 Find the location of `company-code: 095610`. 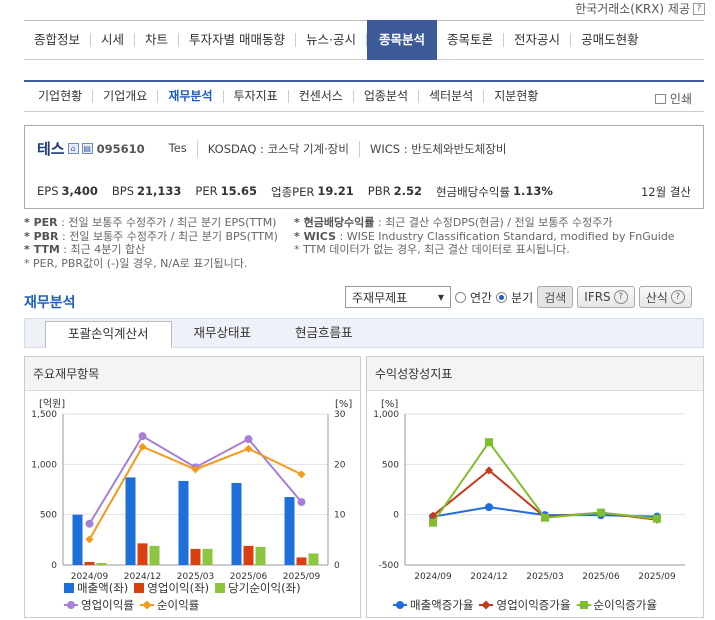

company-code: 095610 is located at coordinates (120, 148).